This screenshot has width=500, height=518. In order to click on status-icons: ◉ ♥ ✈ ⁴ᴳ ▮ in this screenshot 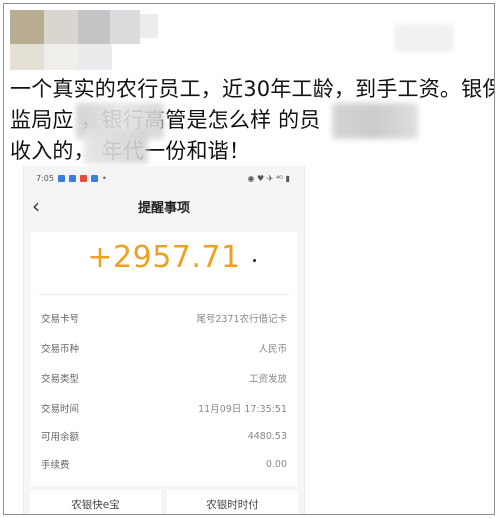, I will do `click(268, 178)`.